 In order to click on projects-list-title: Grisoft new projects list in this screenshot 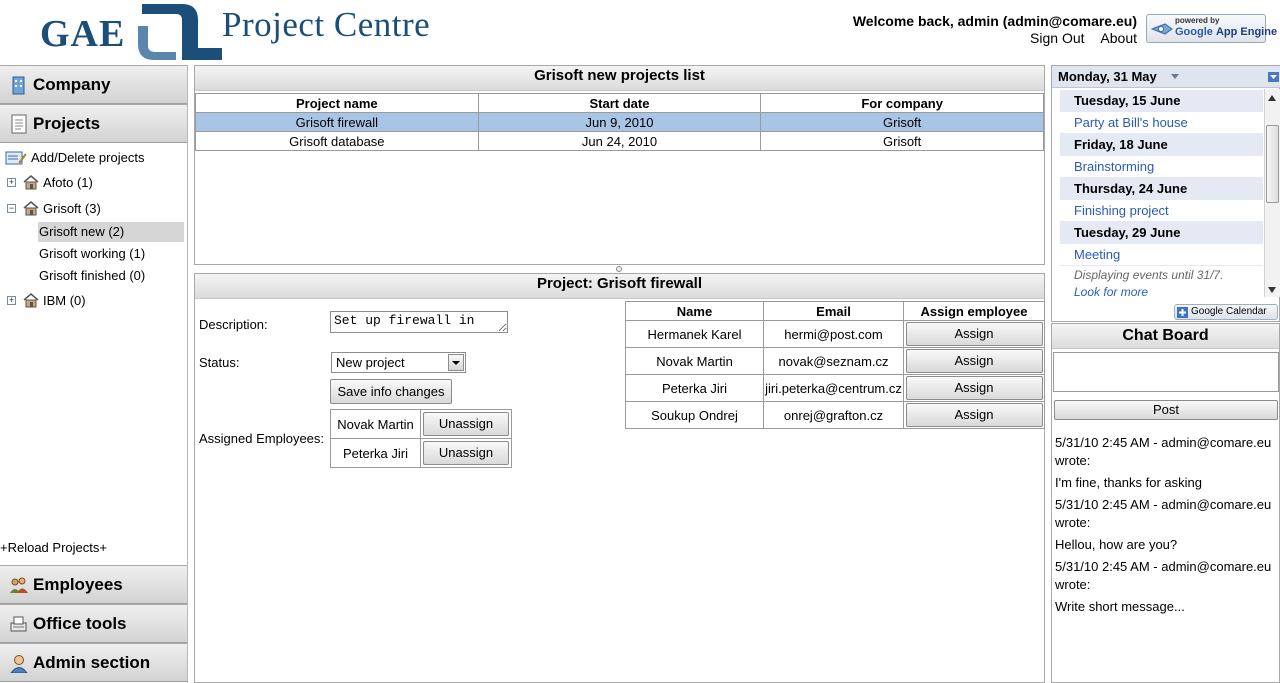, I will do `click(619, 78)`.